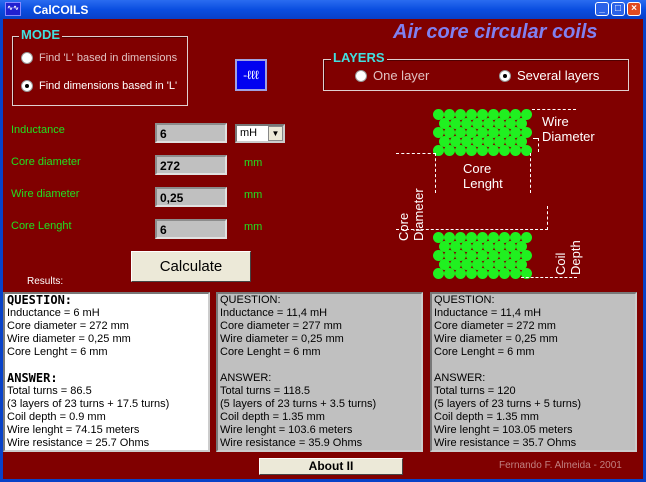 The width and height of the screenshot is (646, 482). Describe the element at coordinates (602, 9) in the screenshot. I see `minimize-button: _` at that location.